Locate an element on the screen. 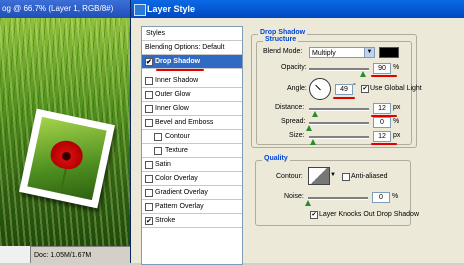 The image size is (464, 265). angle-unit: ° is located at coordinates (354, 86).